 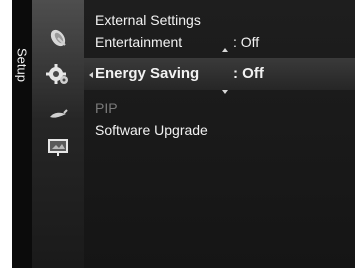 I want to click on menu-item-label: External Settings, so click(x=148, y=20).